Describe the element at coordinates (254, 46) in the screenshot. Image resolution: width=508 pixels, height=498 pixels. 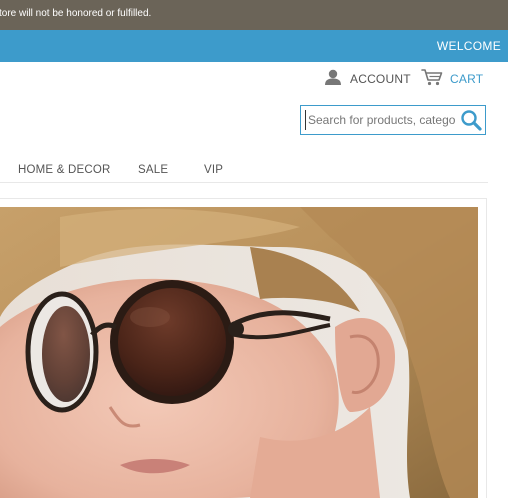
I see `welcome-bar: WELCOME` at that location.